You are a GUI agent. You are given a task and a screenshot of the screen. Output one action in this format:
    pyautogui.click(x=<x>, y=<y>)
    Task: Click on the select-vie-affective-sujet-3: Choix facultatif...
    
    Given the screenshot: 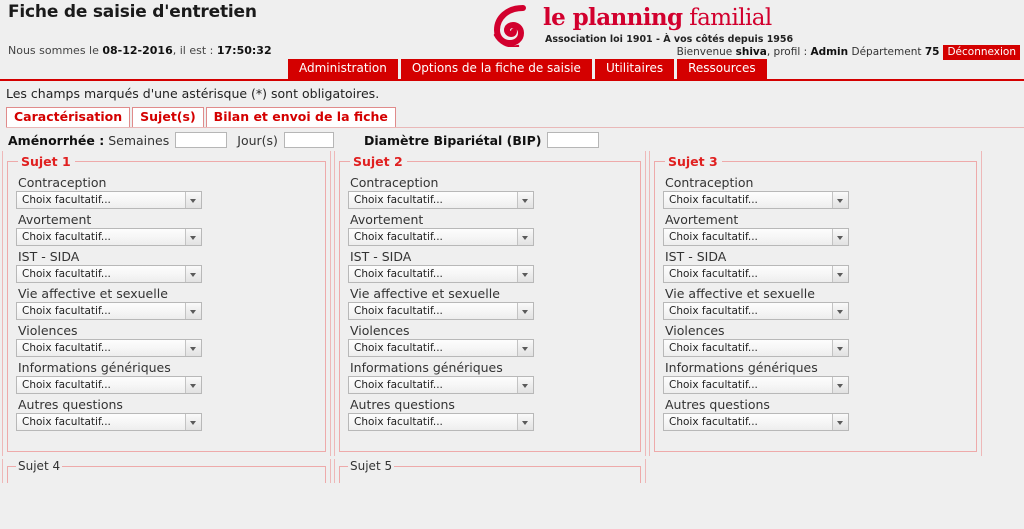 What is the action you would take?
    pyautogui.click(x=756, y=311)
    